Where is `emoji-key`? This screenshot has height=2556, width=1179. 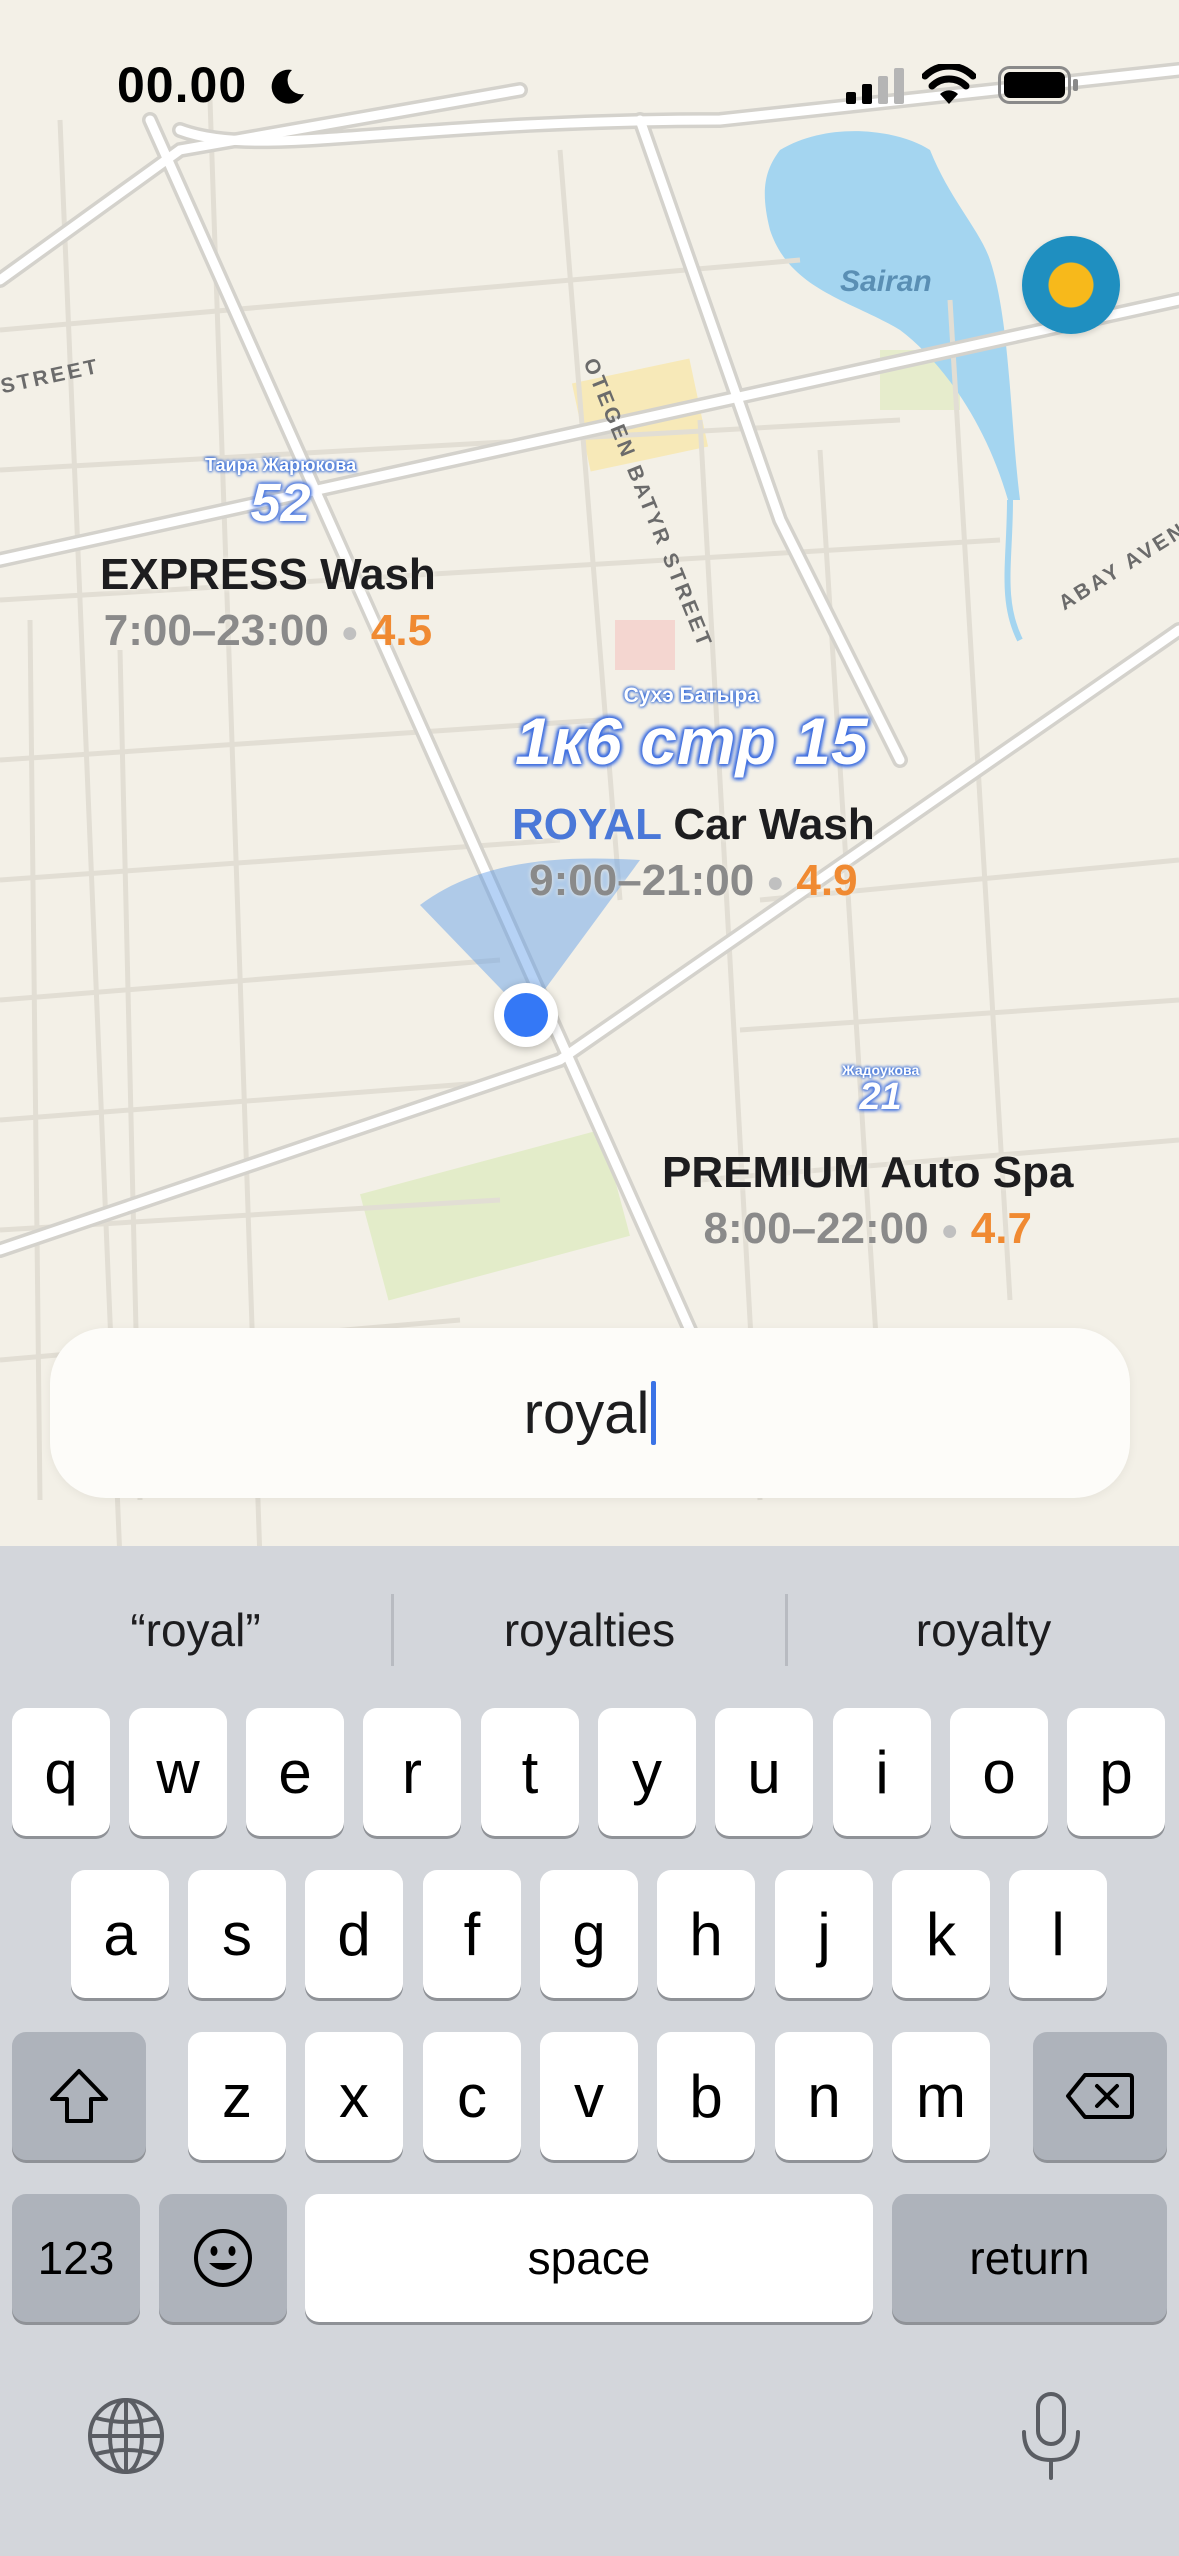 emoji-key is located at coordinates (223, 2258).